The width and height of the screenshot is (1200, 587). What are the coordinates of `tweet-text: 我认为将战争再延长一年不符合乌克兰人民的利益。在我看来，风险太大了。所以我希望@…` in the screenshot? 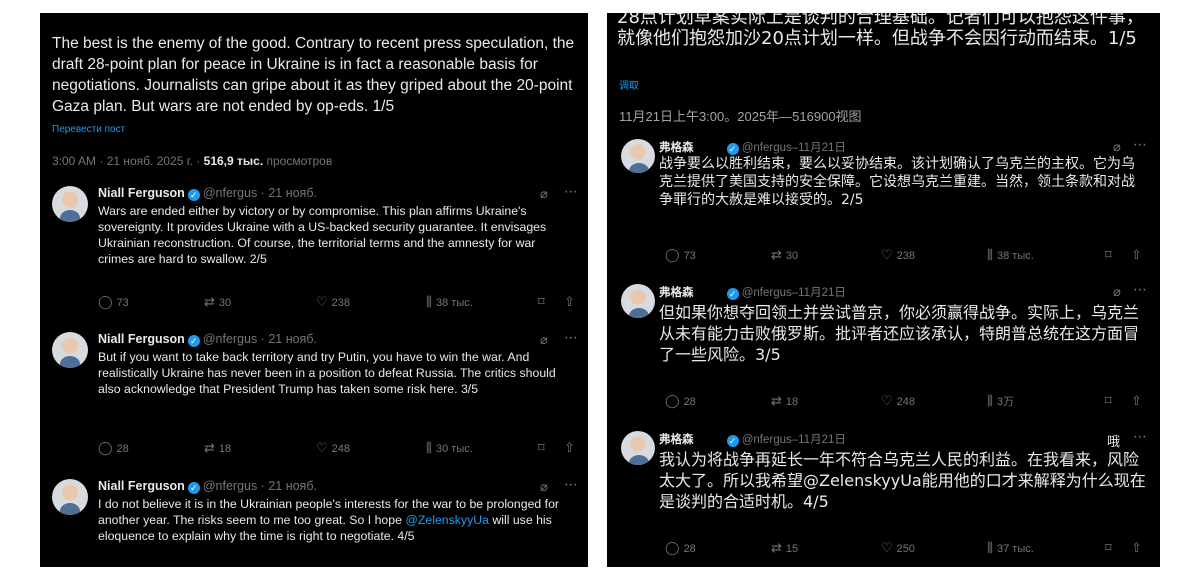 It's located at (902, 480).